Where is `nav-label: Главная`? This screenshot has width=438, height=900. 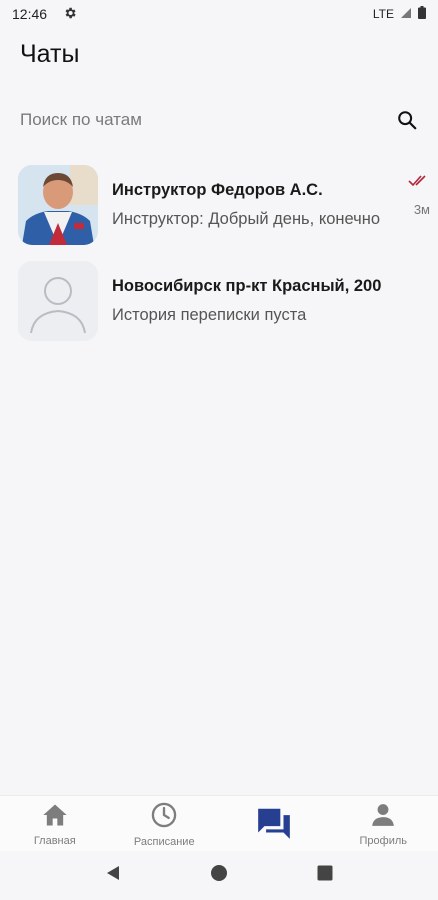 nav-label: Главная is located at coordinates (54, 840).